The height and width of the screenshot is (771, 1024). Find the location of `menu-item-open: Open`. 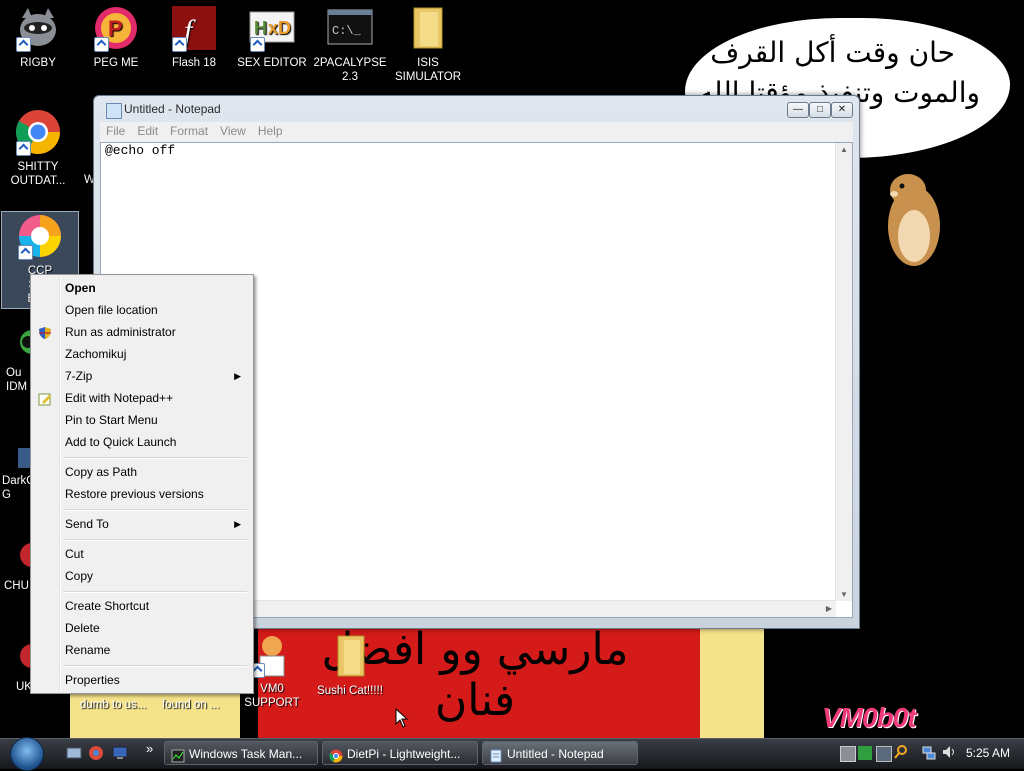

menu-item-open: Open is located at coordinates (141, 288).